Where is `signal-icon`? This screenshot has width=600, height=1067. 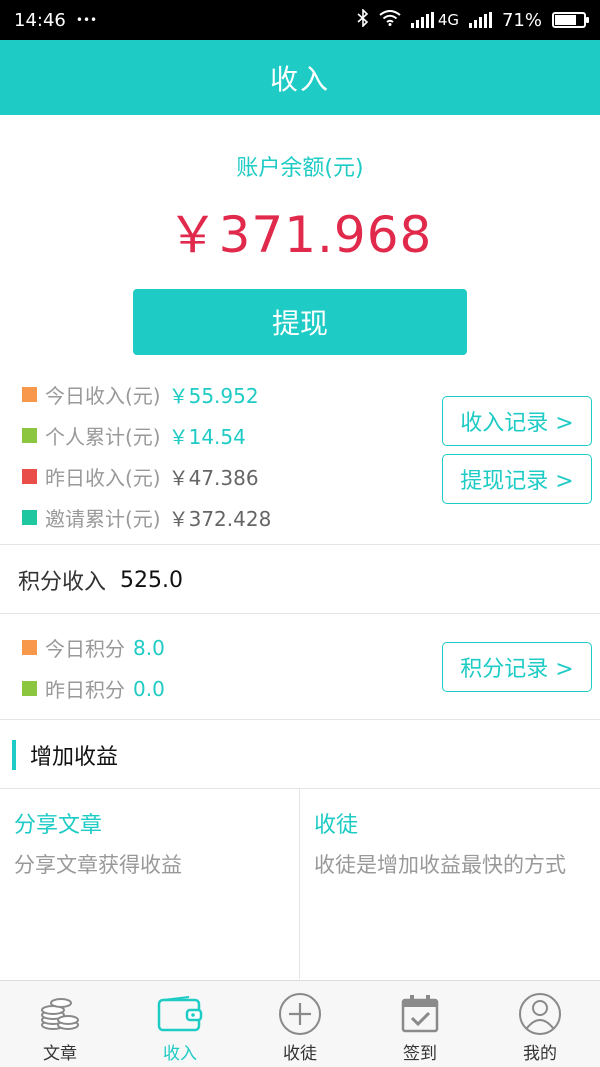 signal-icon is located at coordinates (422, 20).